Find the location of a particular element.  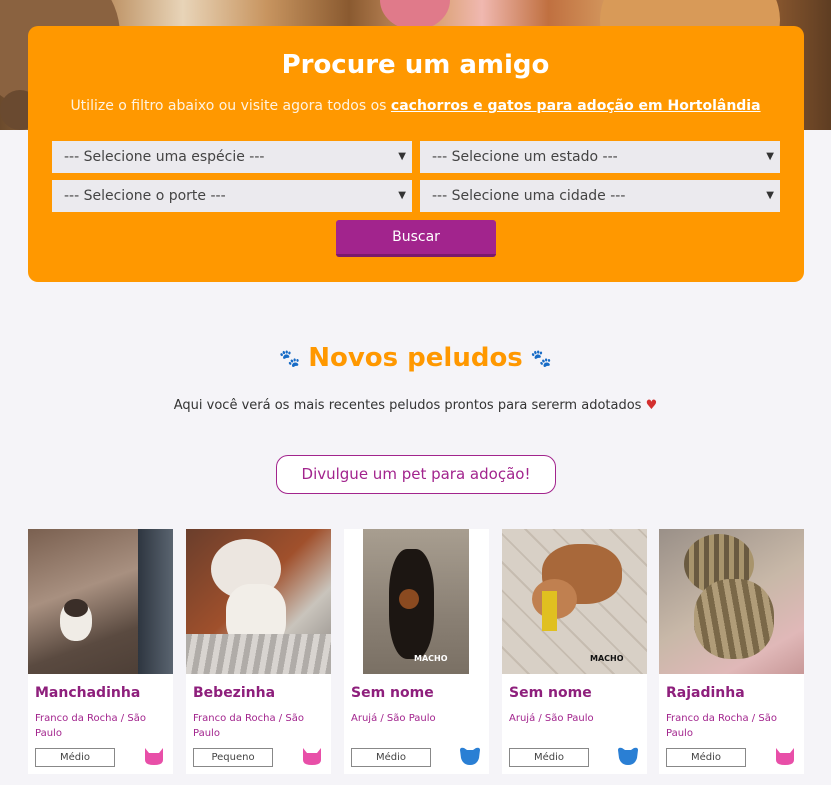

pet-name: Rajadinha is located at coordinates (705, 693).